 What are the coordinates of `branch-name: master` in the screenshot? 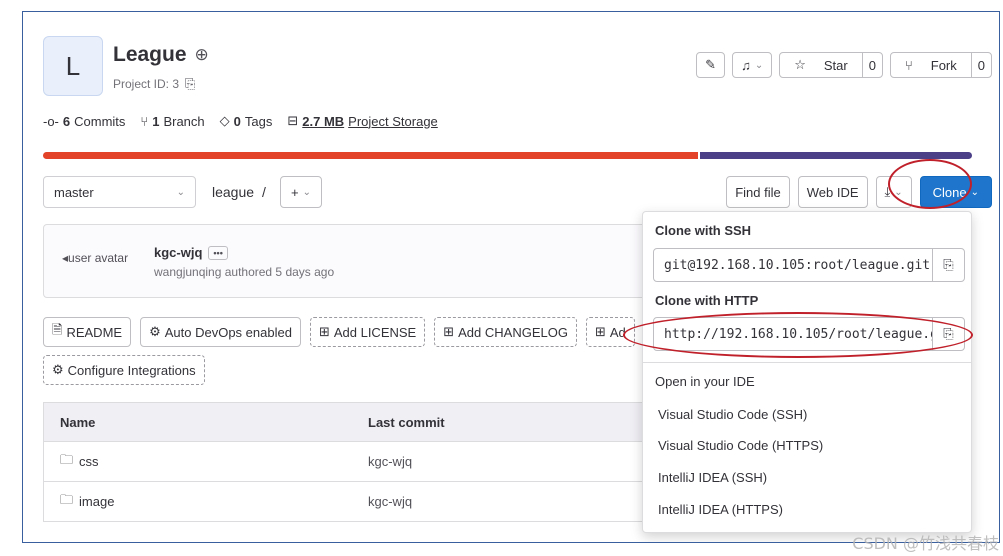 It's located at (74, 192).